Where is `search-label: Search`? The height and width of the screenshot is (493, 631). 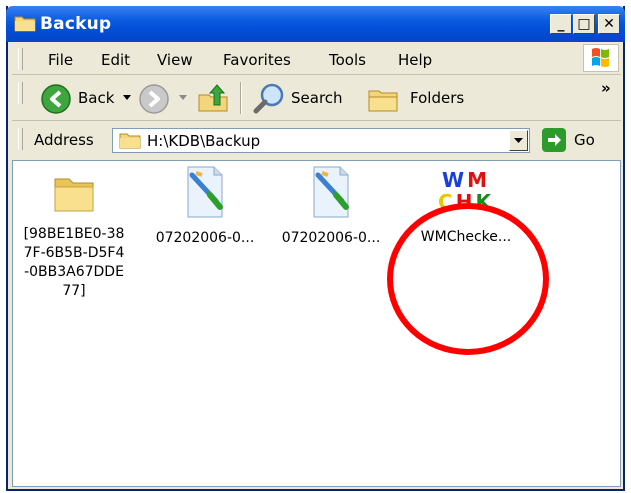
search-label: Search is located at coordinates (317, 98).